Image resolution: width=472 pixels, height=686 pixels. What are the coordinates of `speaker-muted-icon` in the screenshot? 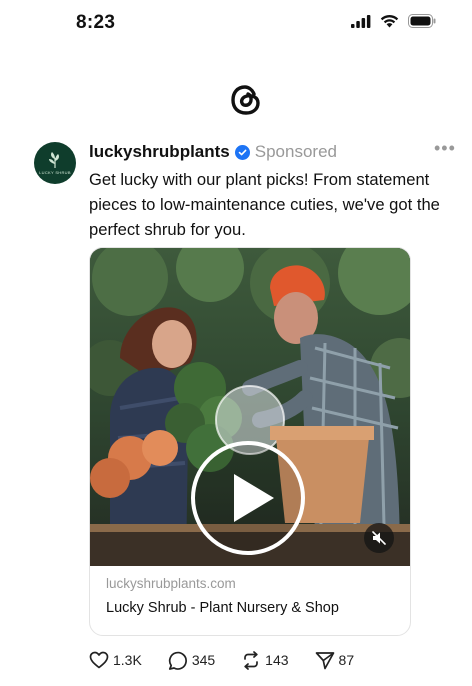 It's located at (379, 538).